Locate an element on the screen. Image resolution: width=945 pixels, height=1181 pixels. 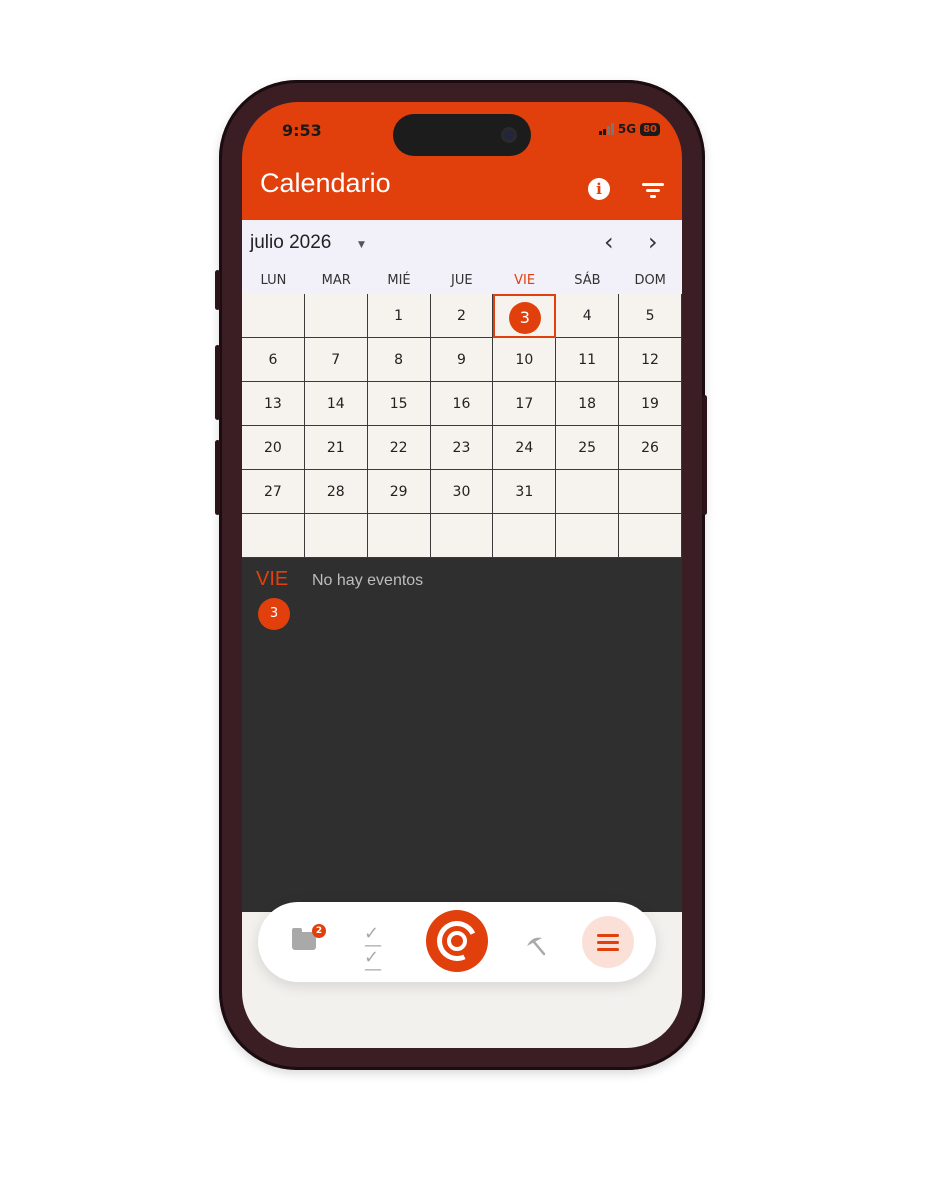
weekday-header: LUN MAR MIÉ JUE VIE SÁB DOM is located at coordinates (462, 281).